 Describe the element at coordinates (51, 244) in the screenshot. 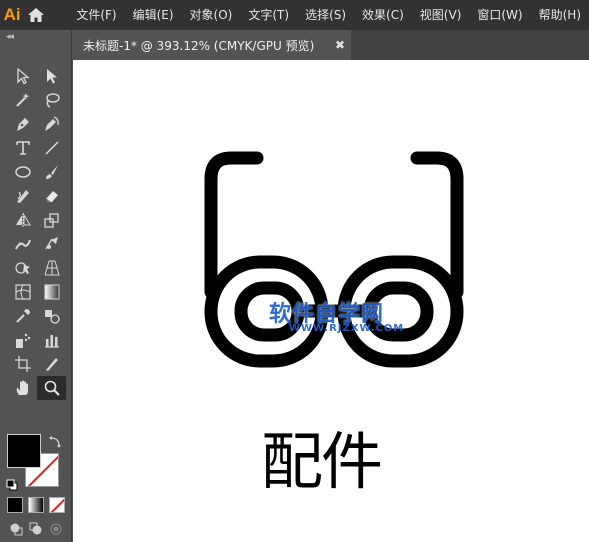

I see `free-transform-tool-icon` at that location.